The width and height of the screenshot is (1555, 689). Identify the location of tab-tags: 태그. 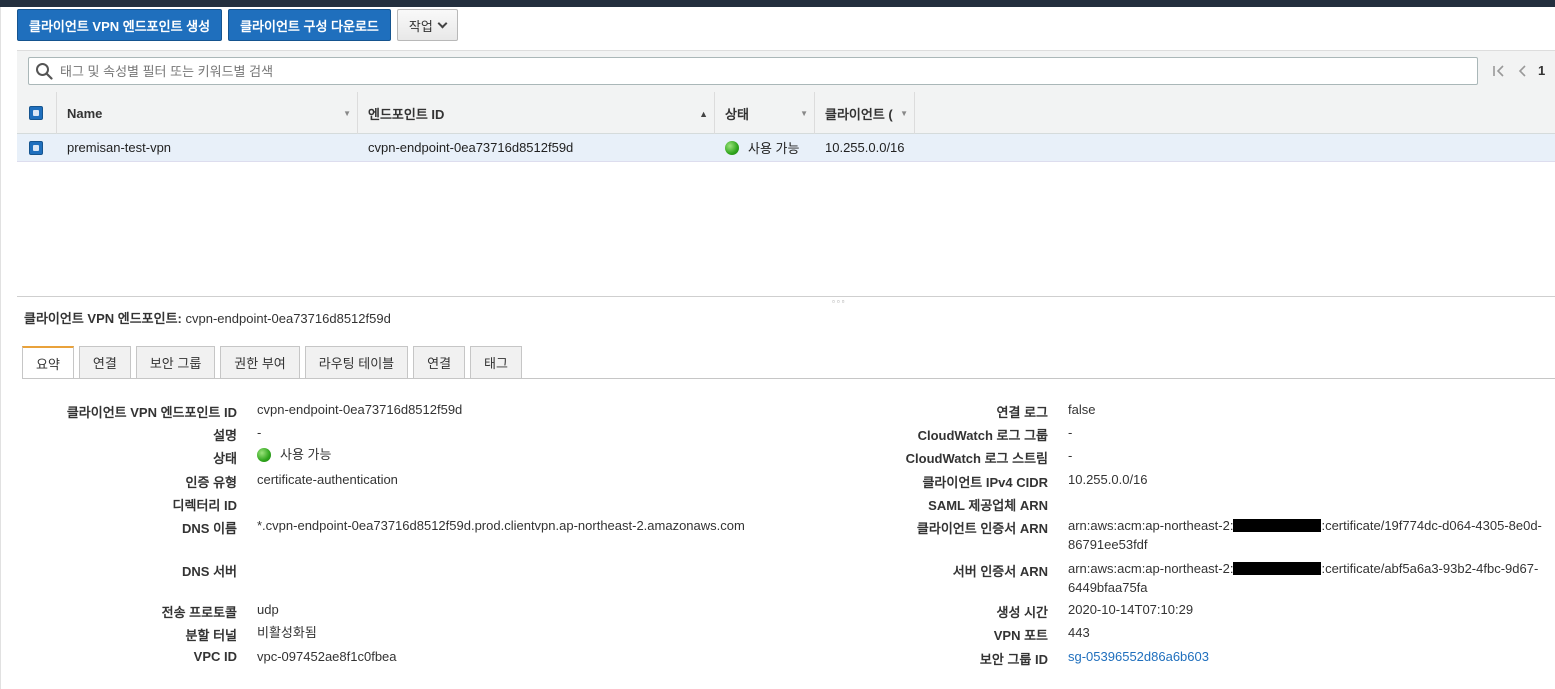
(496, 362).